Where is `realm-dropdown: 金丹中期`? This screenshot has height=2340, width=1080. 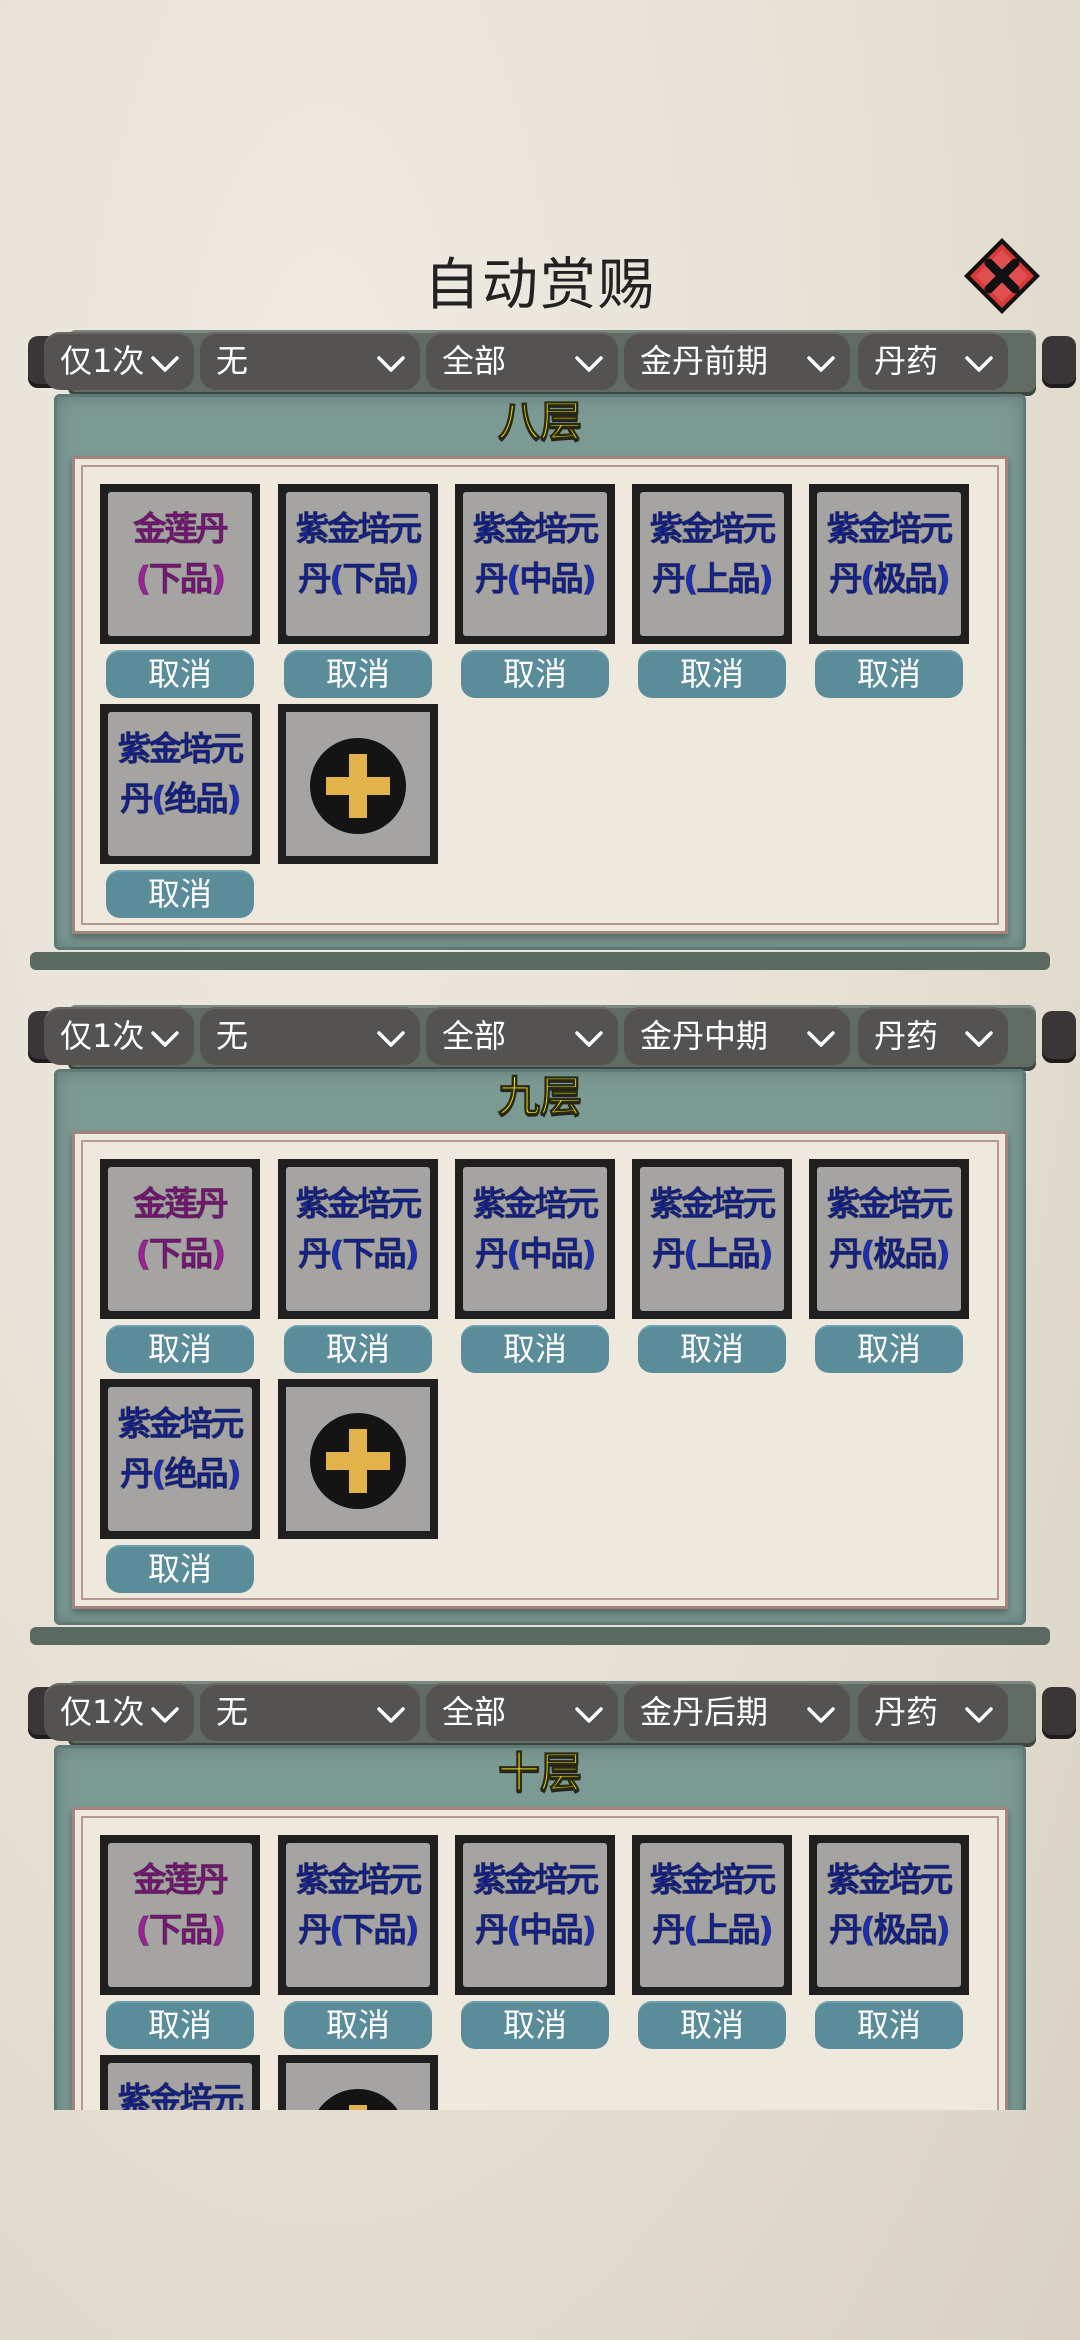
realm-dropdown: 金丹中期 is located at coordinates (737, 1036).